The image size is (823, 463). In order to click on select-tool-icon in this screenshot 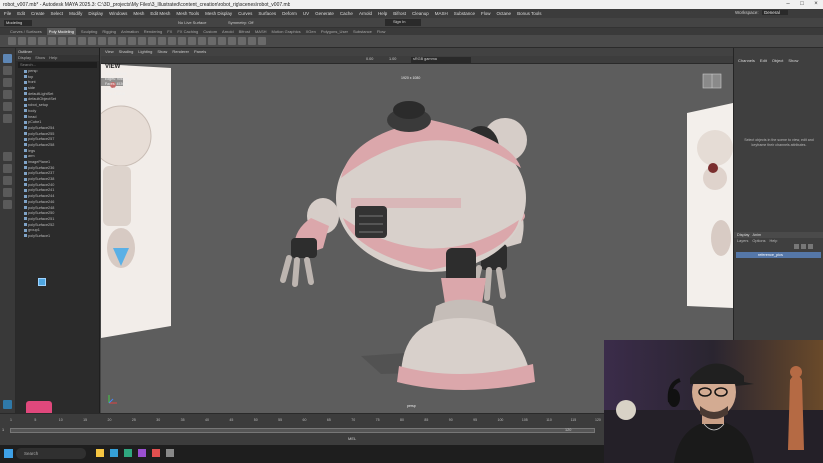, I will do `click(7, 58)`.